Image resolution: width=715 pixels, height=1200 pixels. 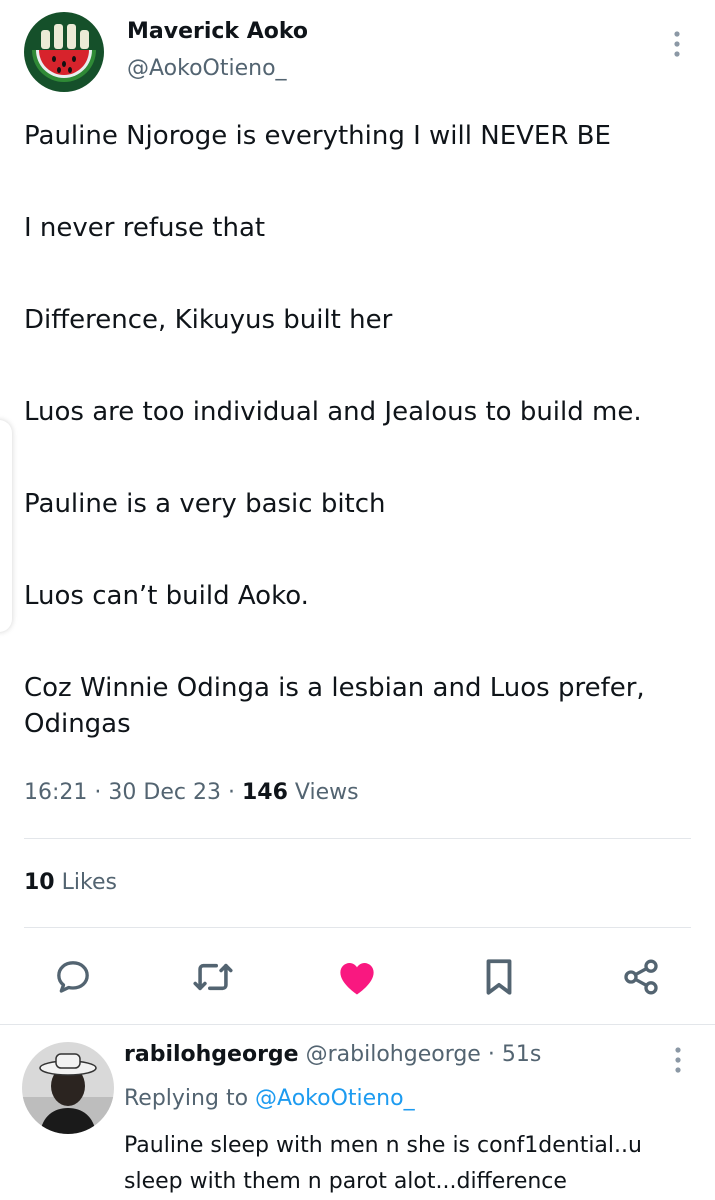 I want to click on retweet-icon, so click(x=213, y=977).